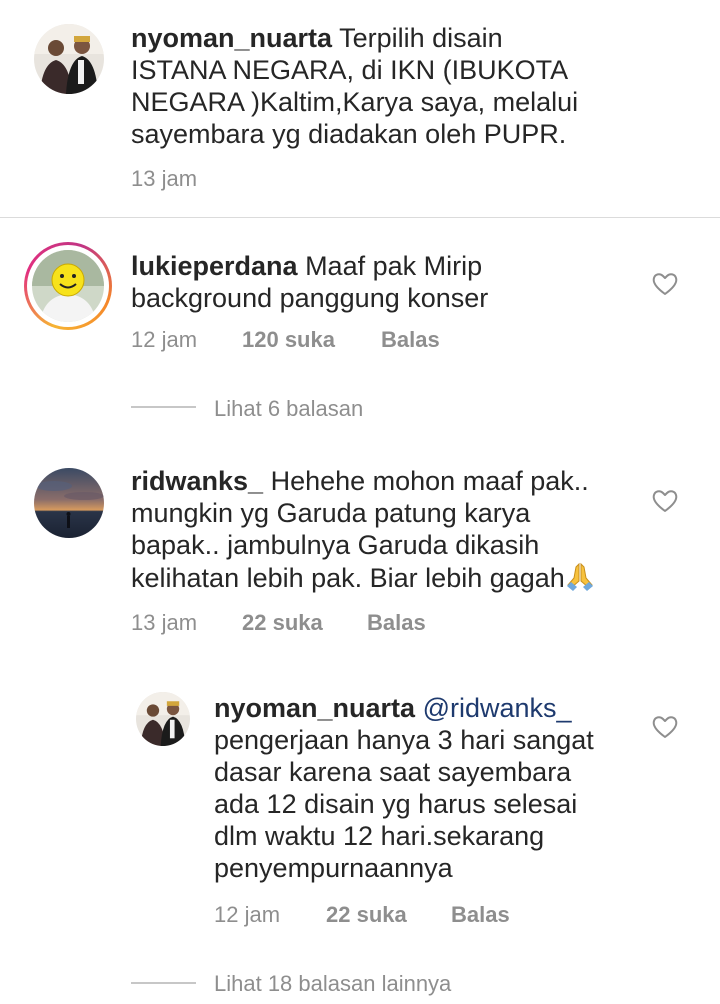 Image resolution: width=720 pixels, height=1004 pixels. I want to click on story-ring, so click(68, 286).